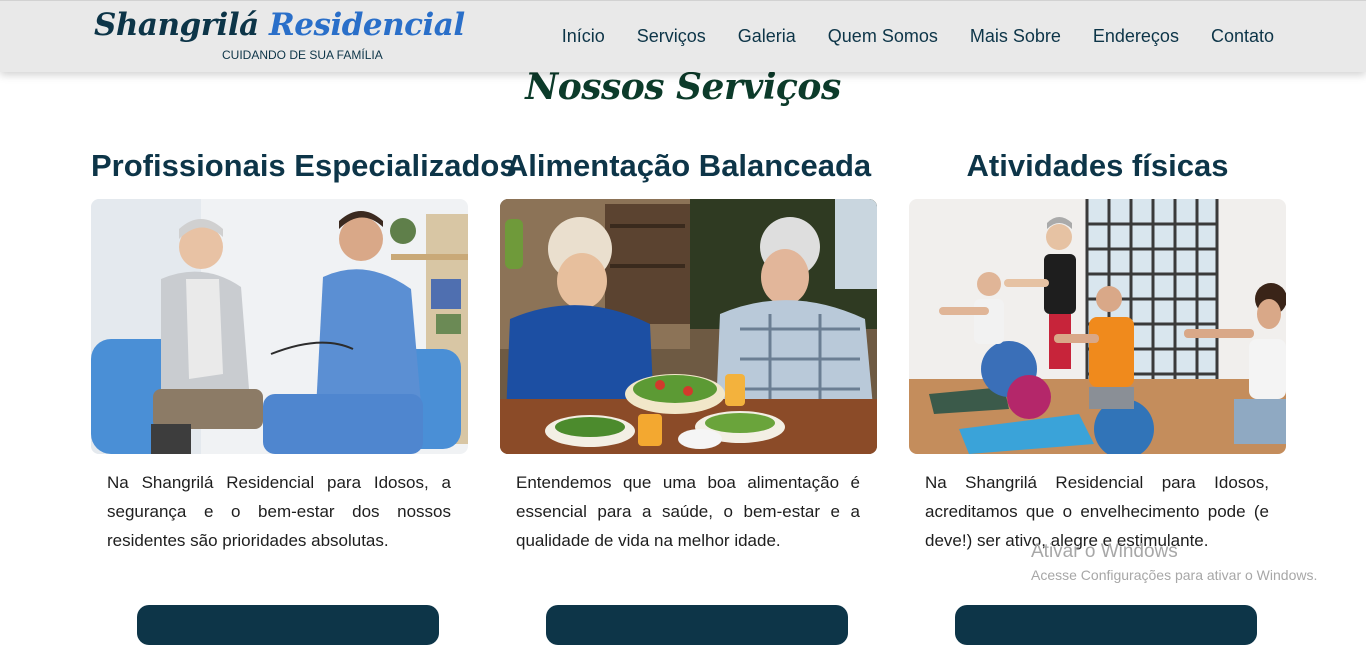  What do you see at coordinates (176, 25) in the screenshot?
I see `brand-name-part1: Shangrilá` at bounding box center [176, 25].